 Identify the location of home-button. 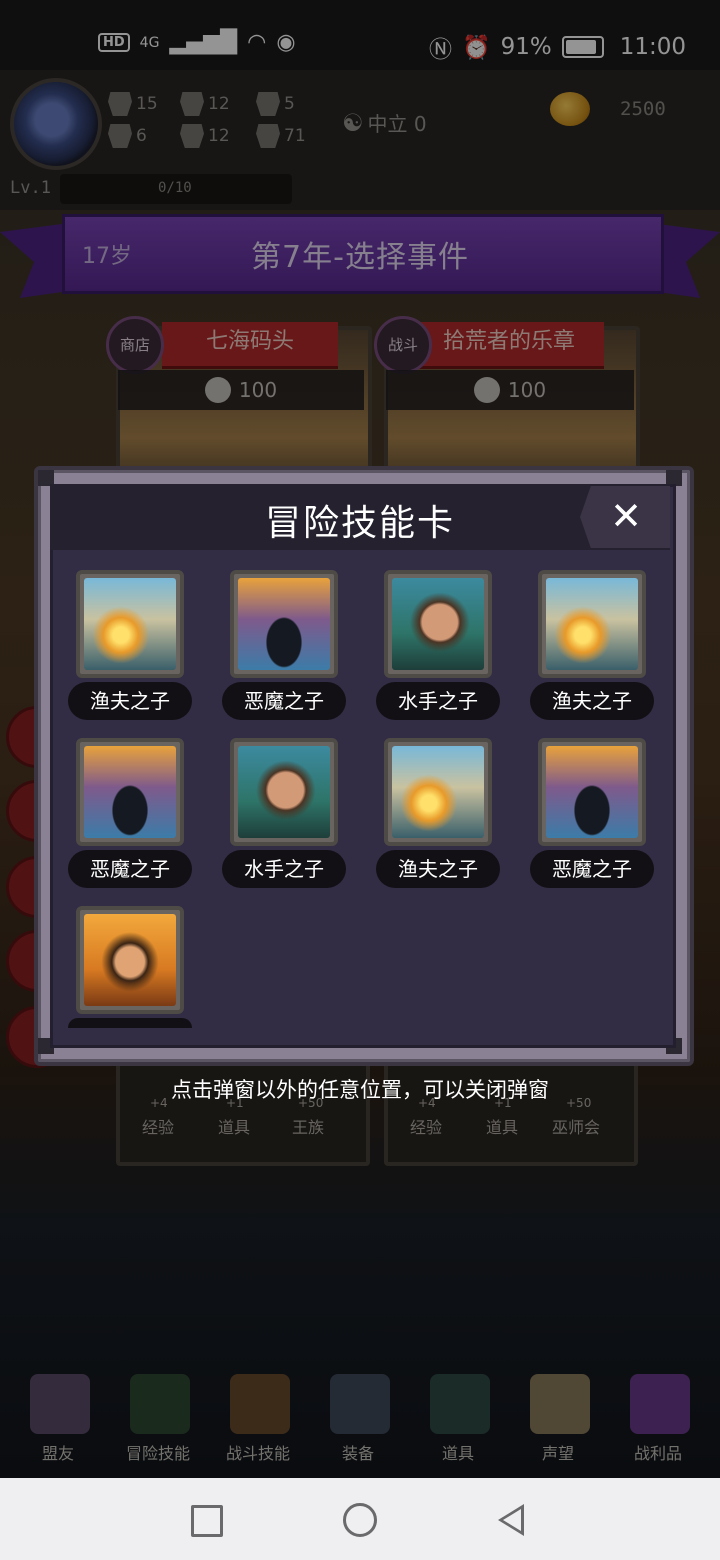
(360, 1520).